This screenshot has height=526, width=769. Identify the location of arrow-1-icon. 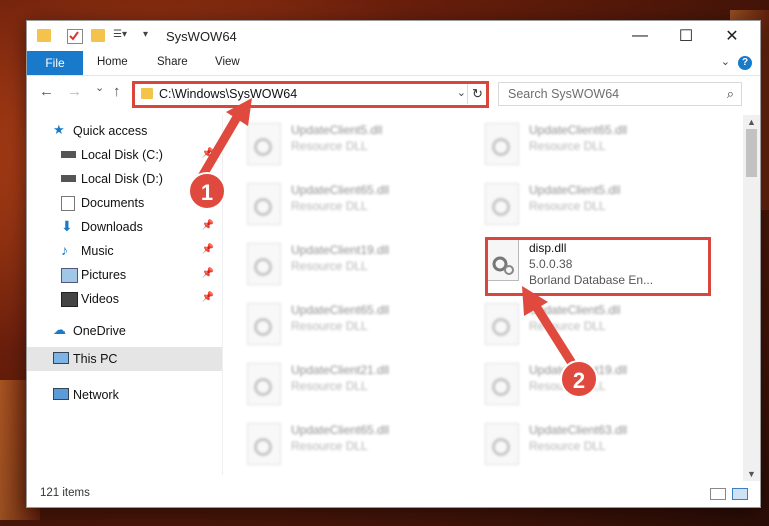
(220, 146).